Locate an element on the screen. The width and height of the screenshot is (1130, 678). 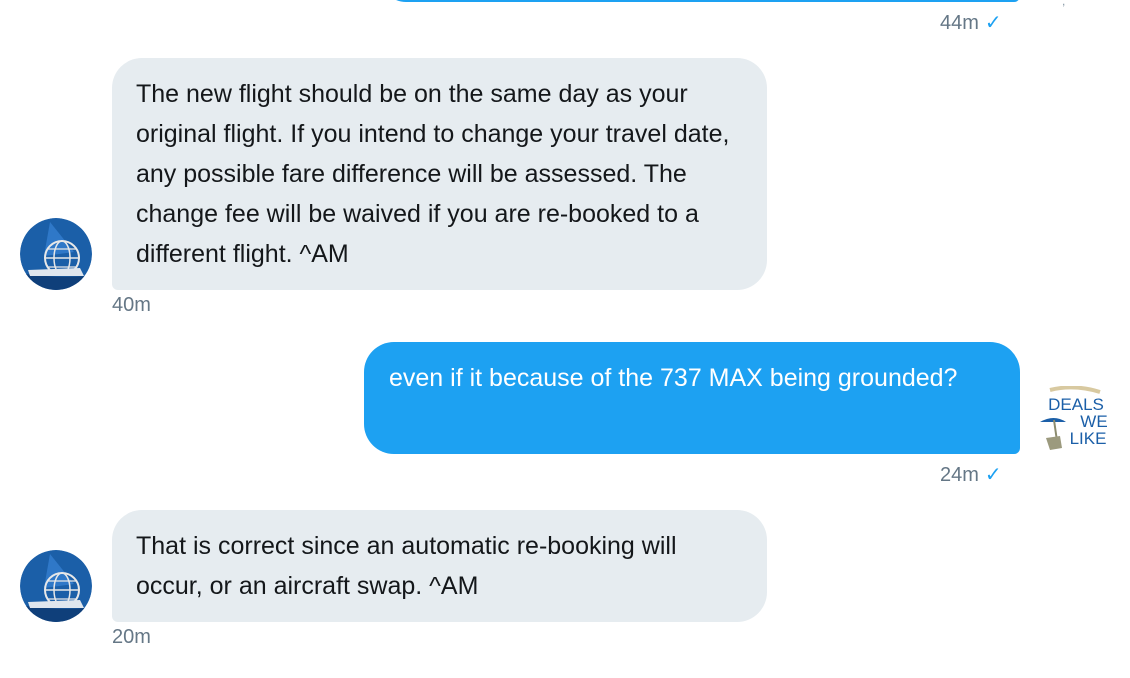
message-time: 20m is located at coordinates (131, 637).